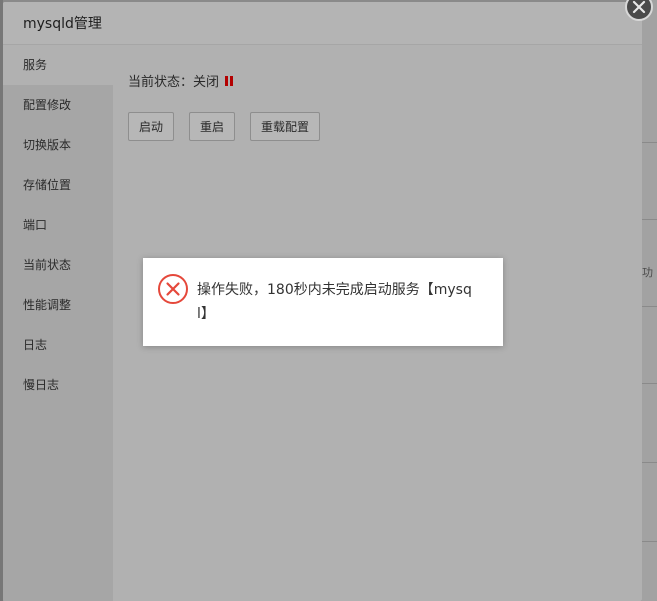 This screenshot has height=601, width=657. I want to click on start-button: 启动, so click(151, 126).